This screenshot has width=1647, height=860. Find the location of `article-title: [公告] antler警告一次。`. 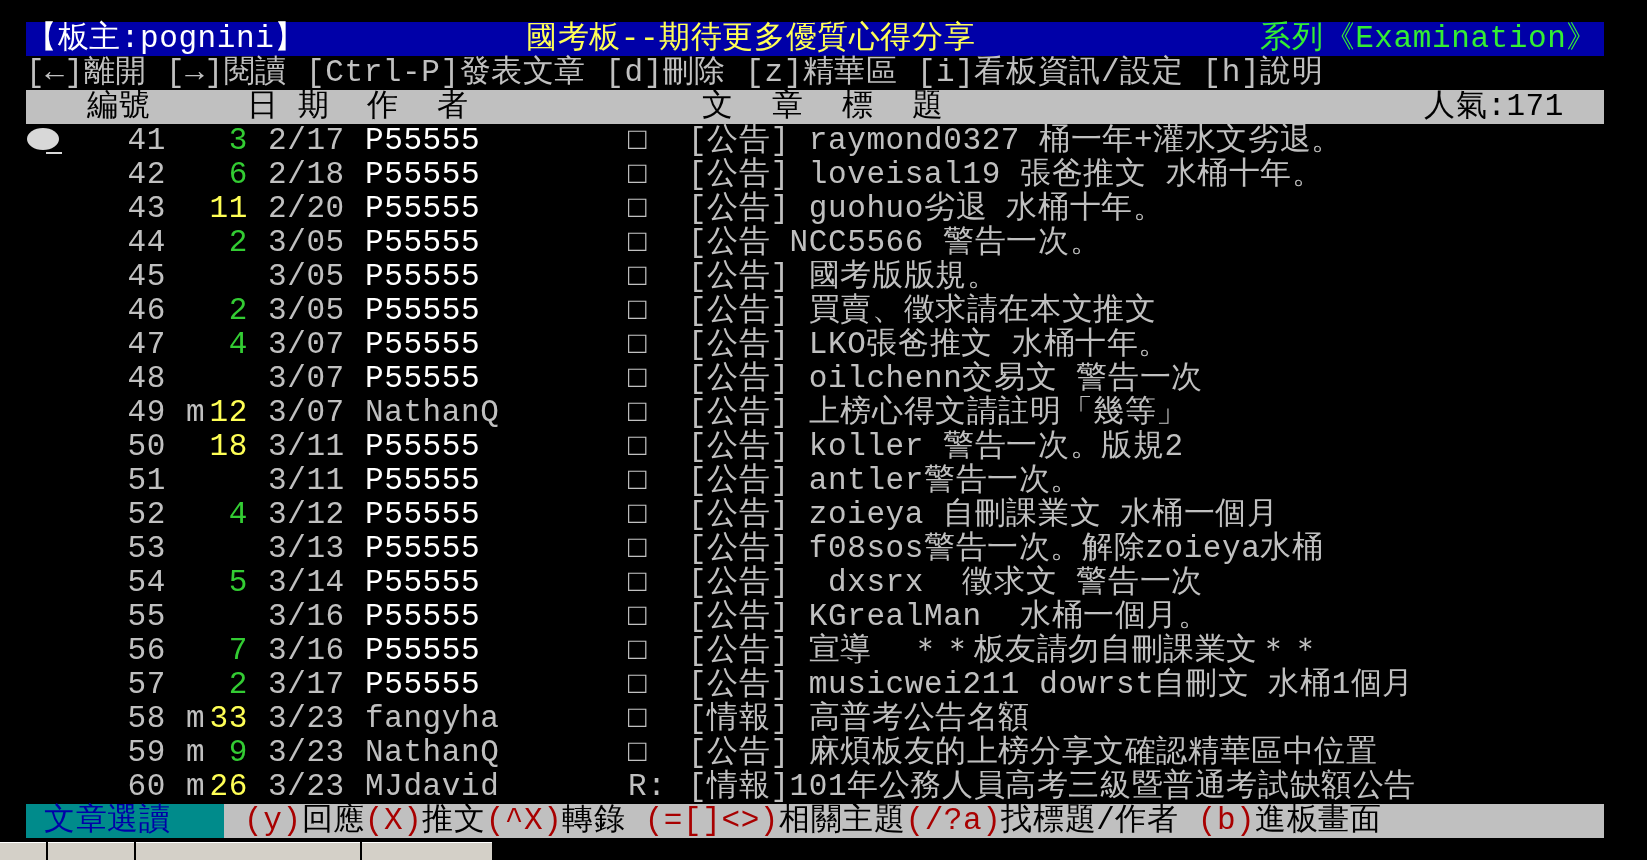

article-title: [公告] antler警告一次。 is located at coordinates (885, 481).